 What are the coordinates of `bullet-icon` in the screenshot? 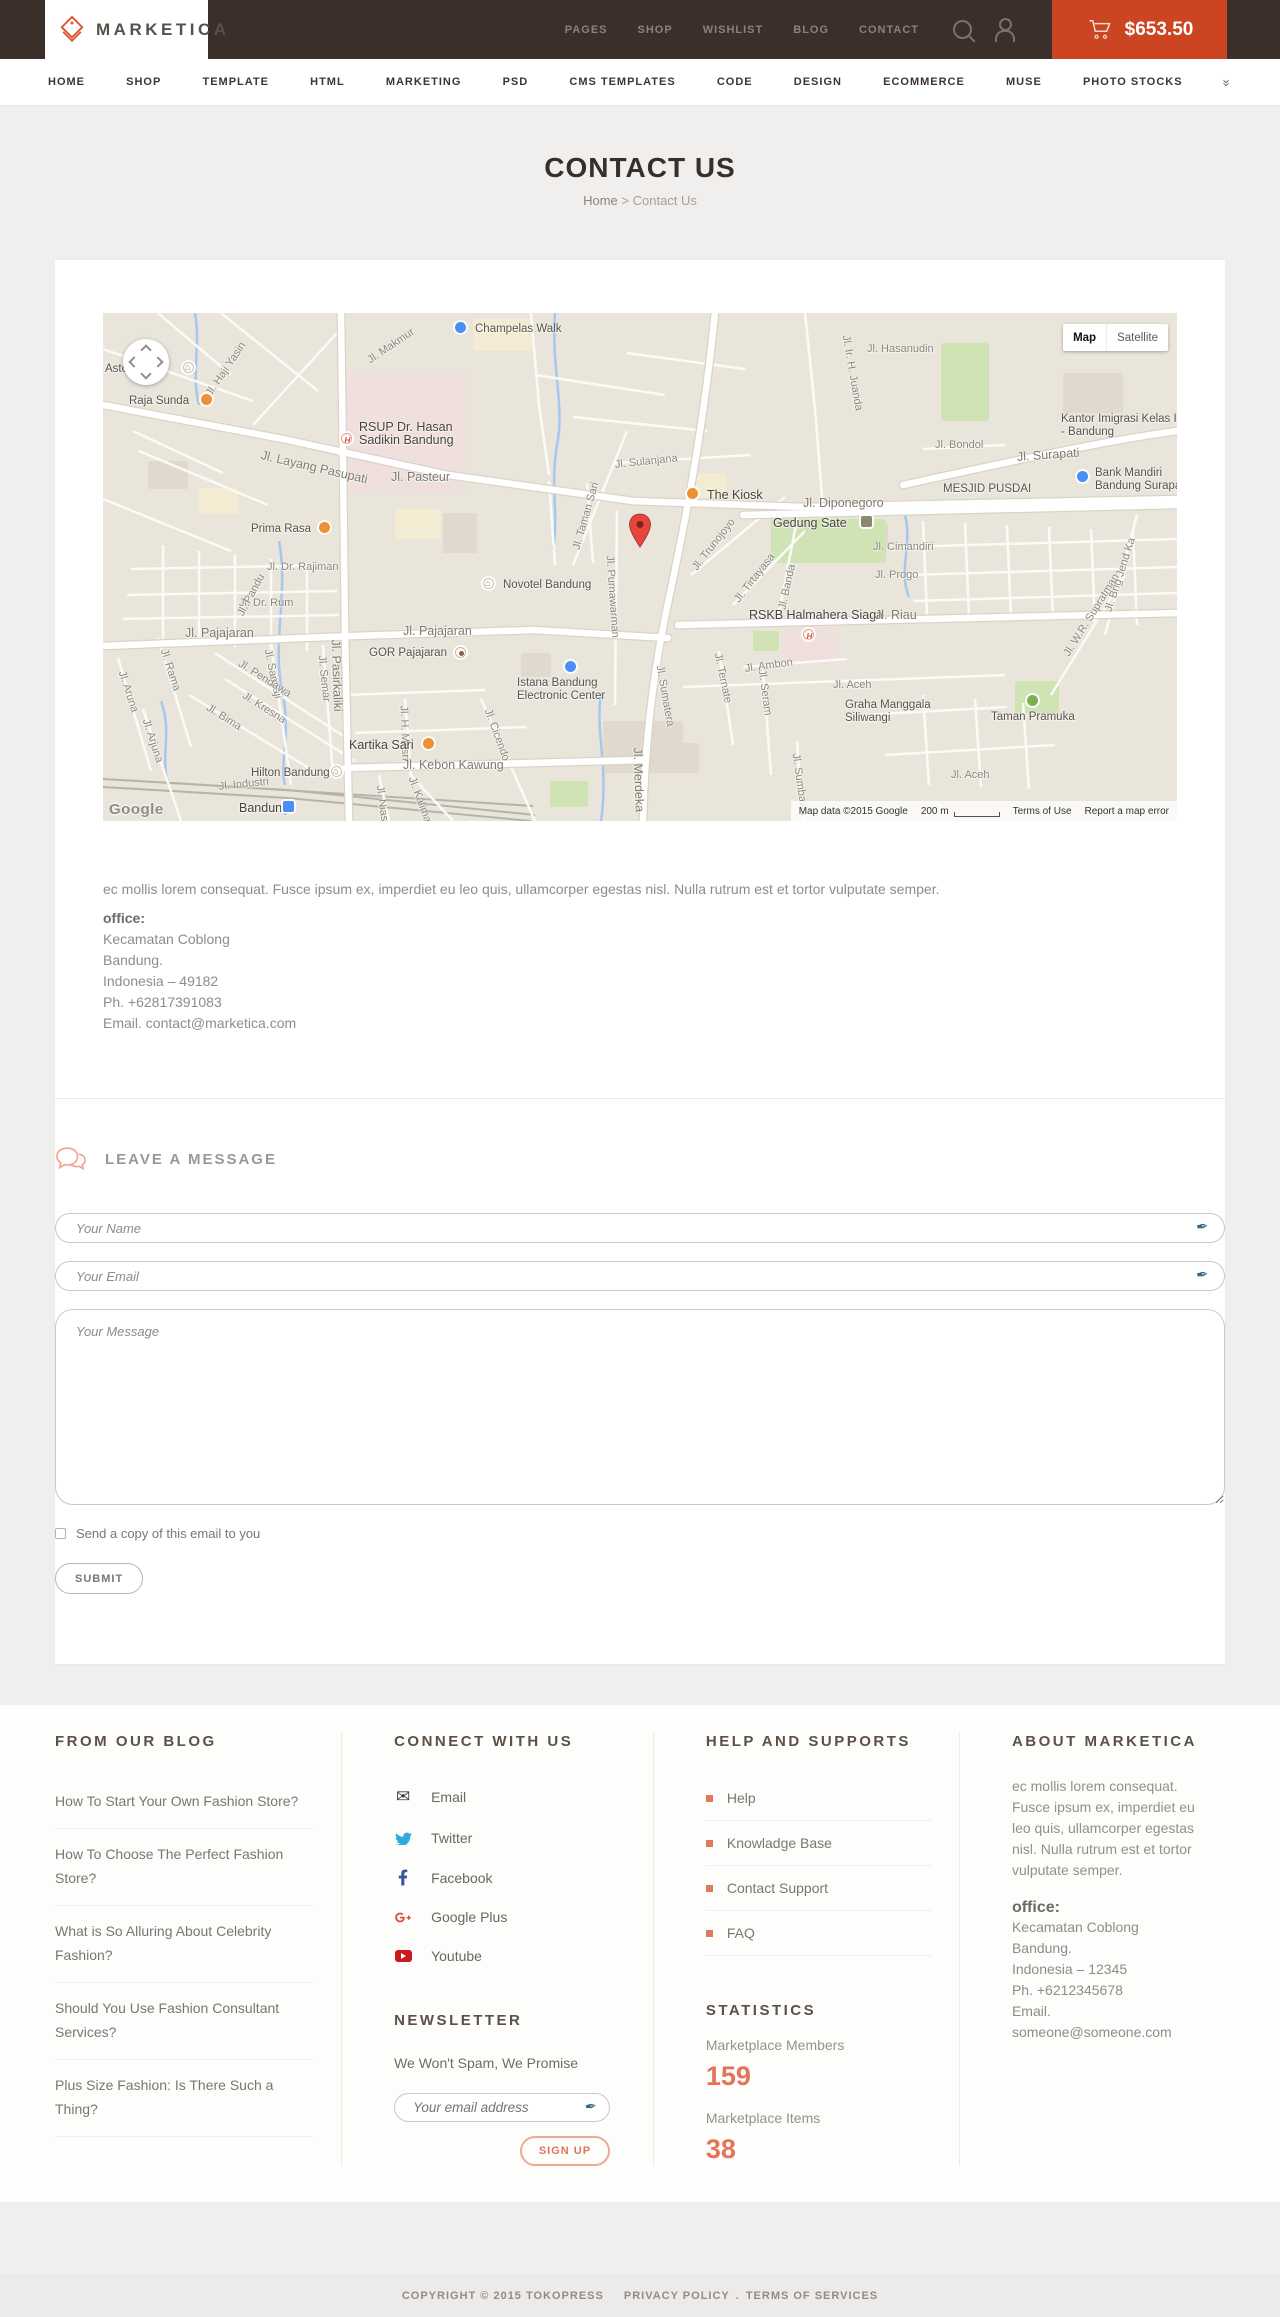 It's located at (709, 1888).